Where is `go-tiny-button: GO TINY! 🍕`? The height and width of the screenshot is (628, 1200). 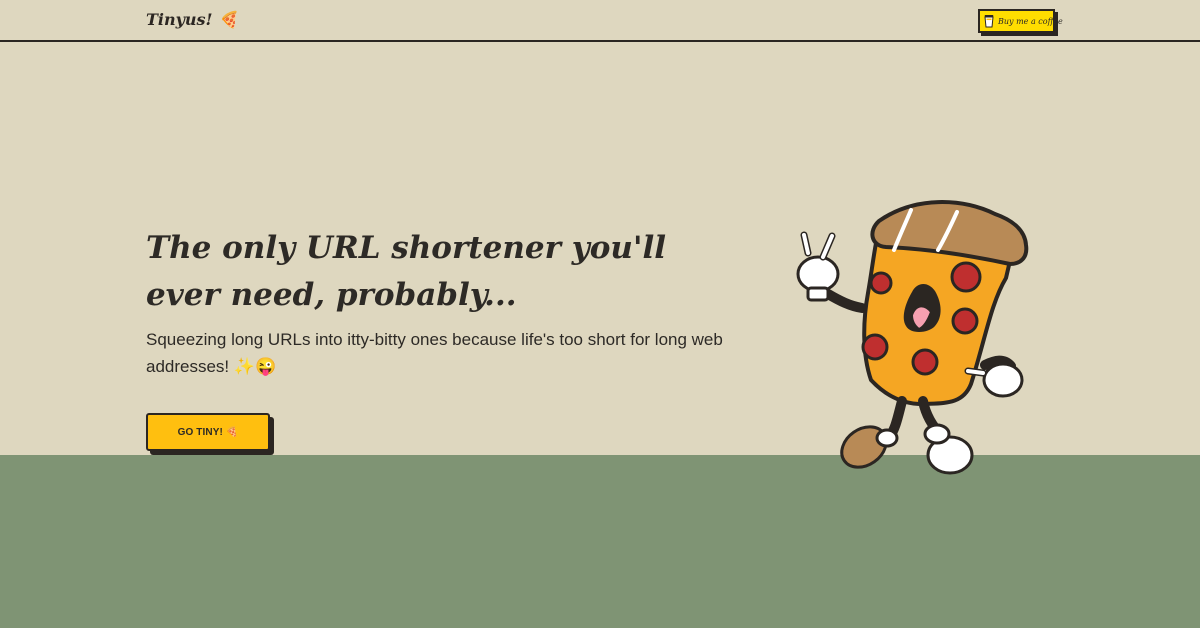
go-tiny-button: GO TINY! 🍕 is located at coordinates (208, 432).